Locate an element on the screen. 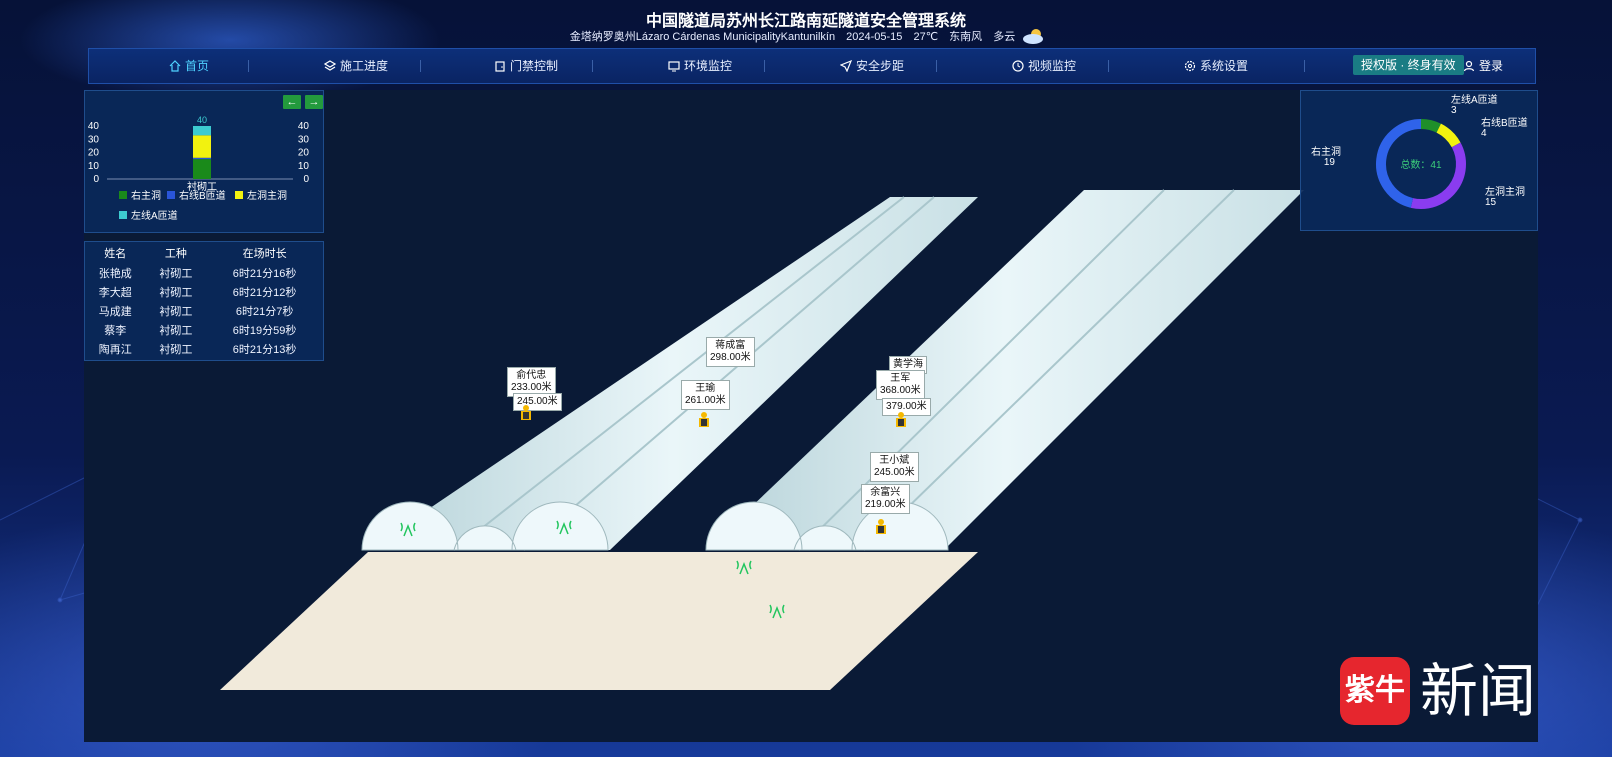 This screenshot has width=1612, height=757. ground-platform is located at coordinates (599, 621).